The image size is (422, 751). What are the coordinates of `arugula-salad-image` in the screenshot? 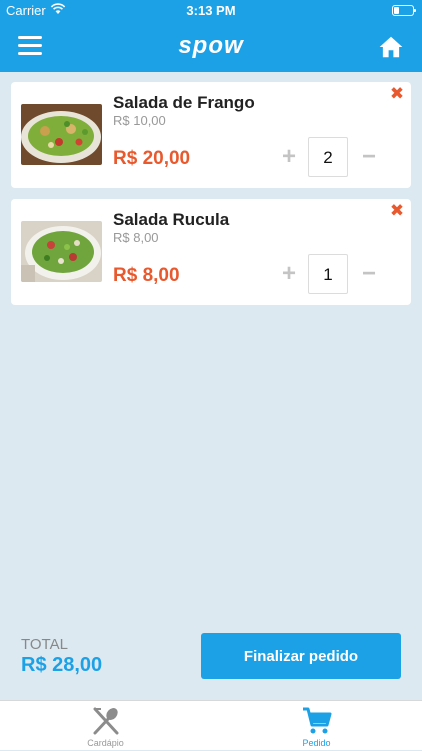 It's located at (61, 251).